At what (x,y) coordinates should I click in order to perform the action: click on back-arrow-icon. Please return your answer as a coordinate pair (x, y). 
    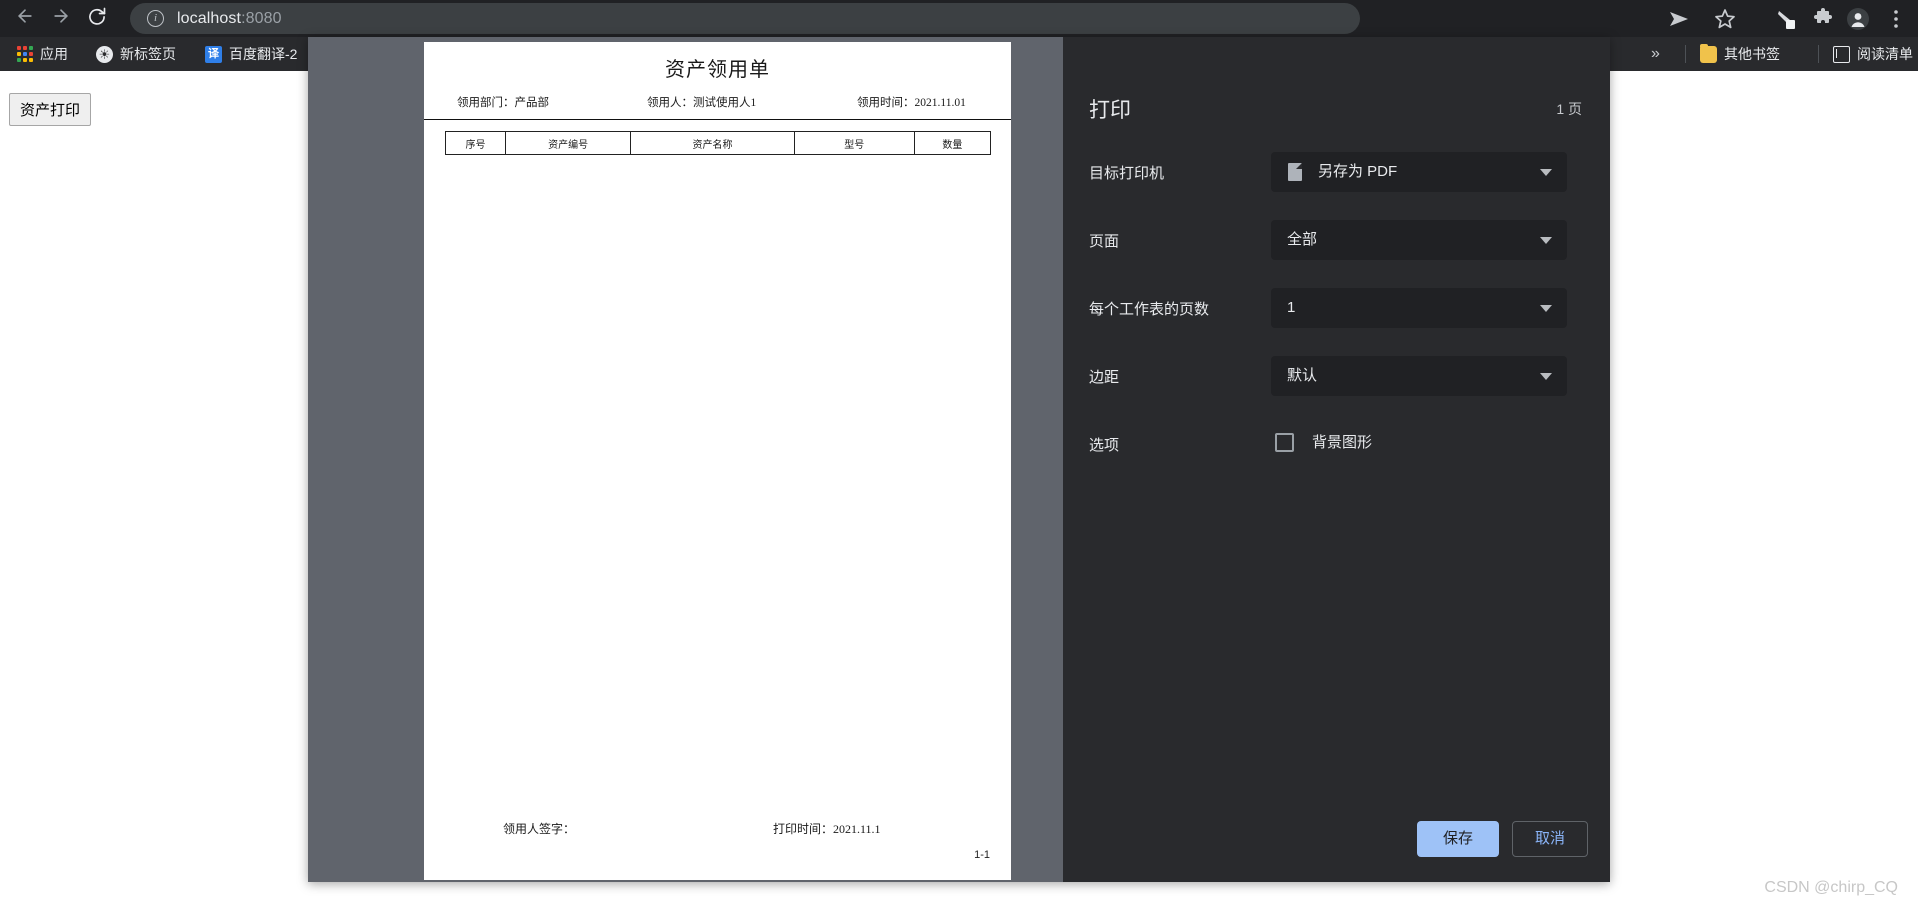
    Looking at the image, I should click on (25, 19).